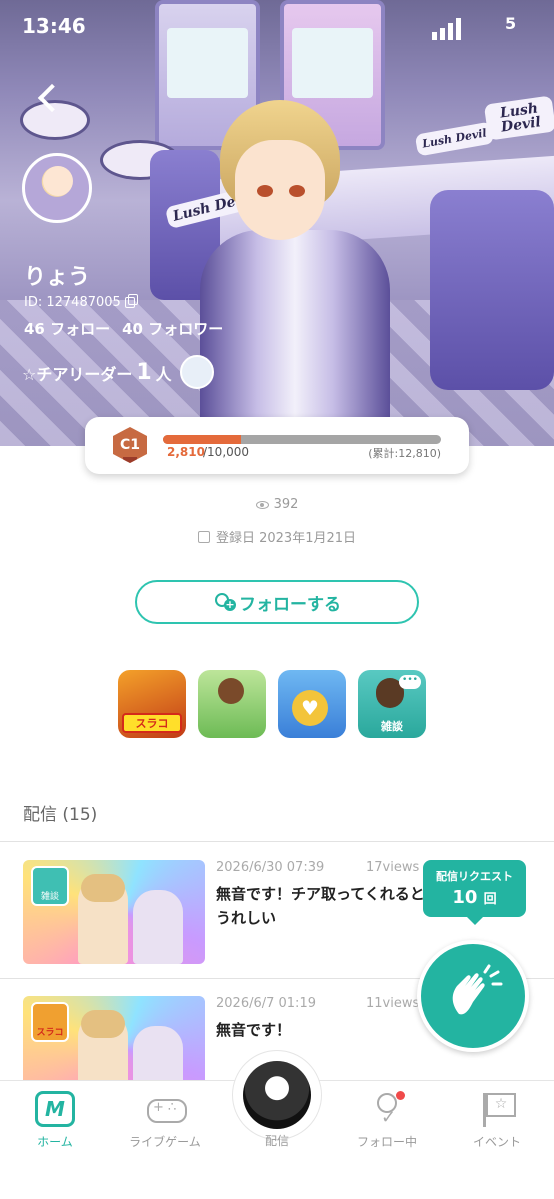 The height and width of the screenshot is (1199, 554). What do you see at coordinates (446, 29) in the screenshot?
I see `signal-icon` at bounding box center [446, 29].